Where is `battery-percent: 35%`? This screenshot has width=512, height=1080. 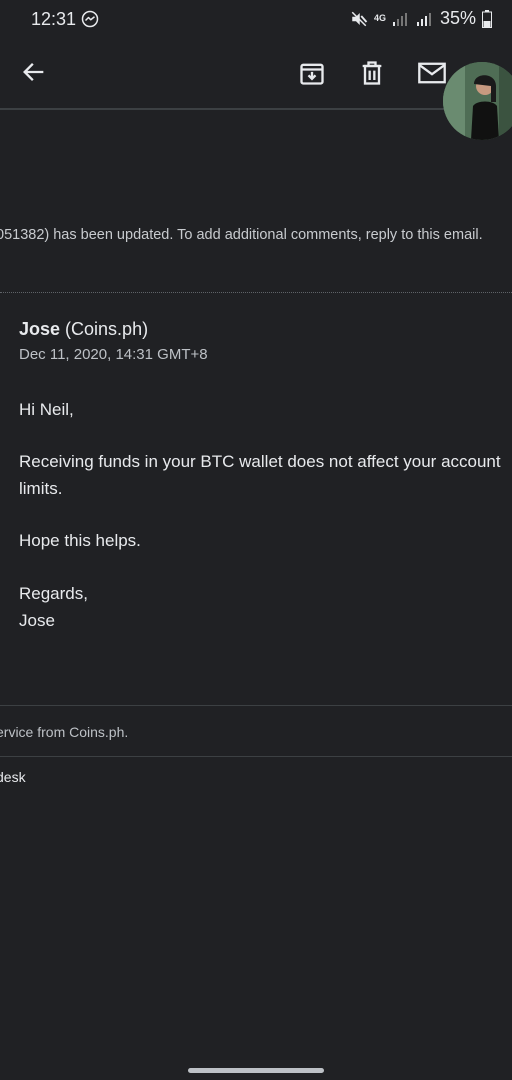
battery-percent: 35% is located at coordinates (457, 18).